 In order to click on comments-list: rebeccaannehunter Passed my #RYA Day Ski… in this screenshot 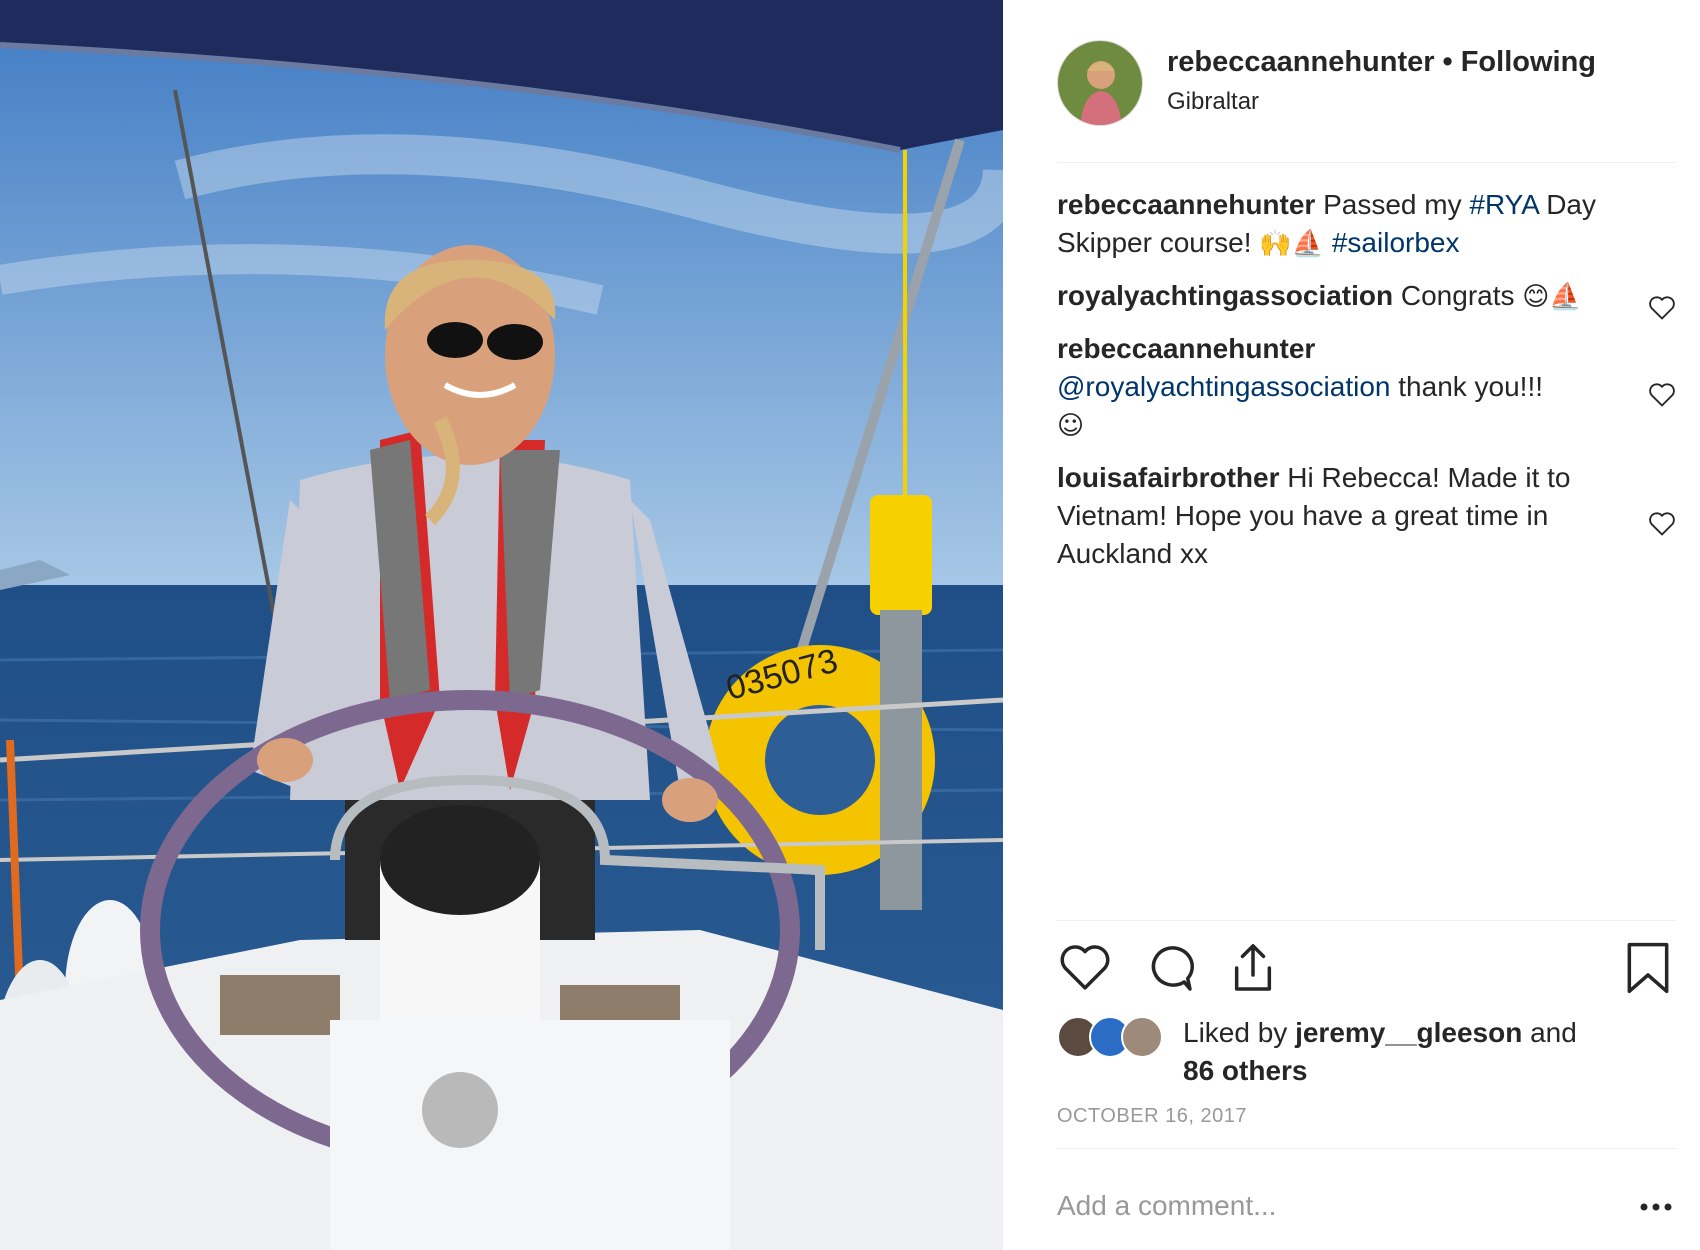, I will do `click(1366, 386)`.